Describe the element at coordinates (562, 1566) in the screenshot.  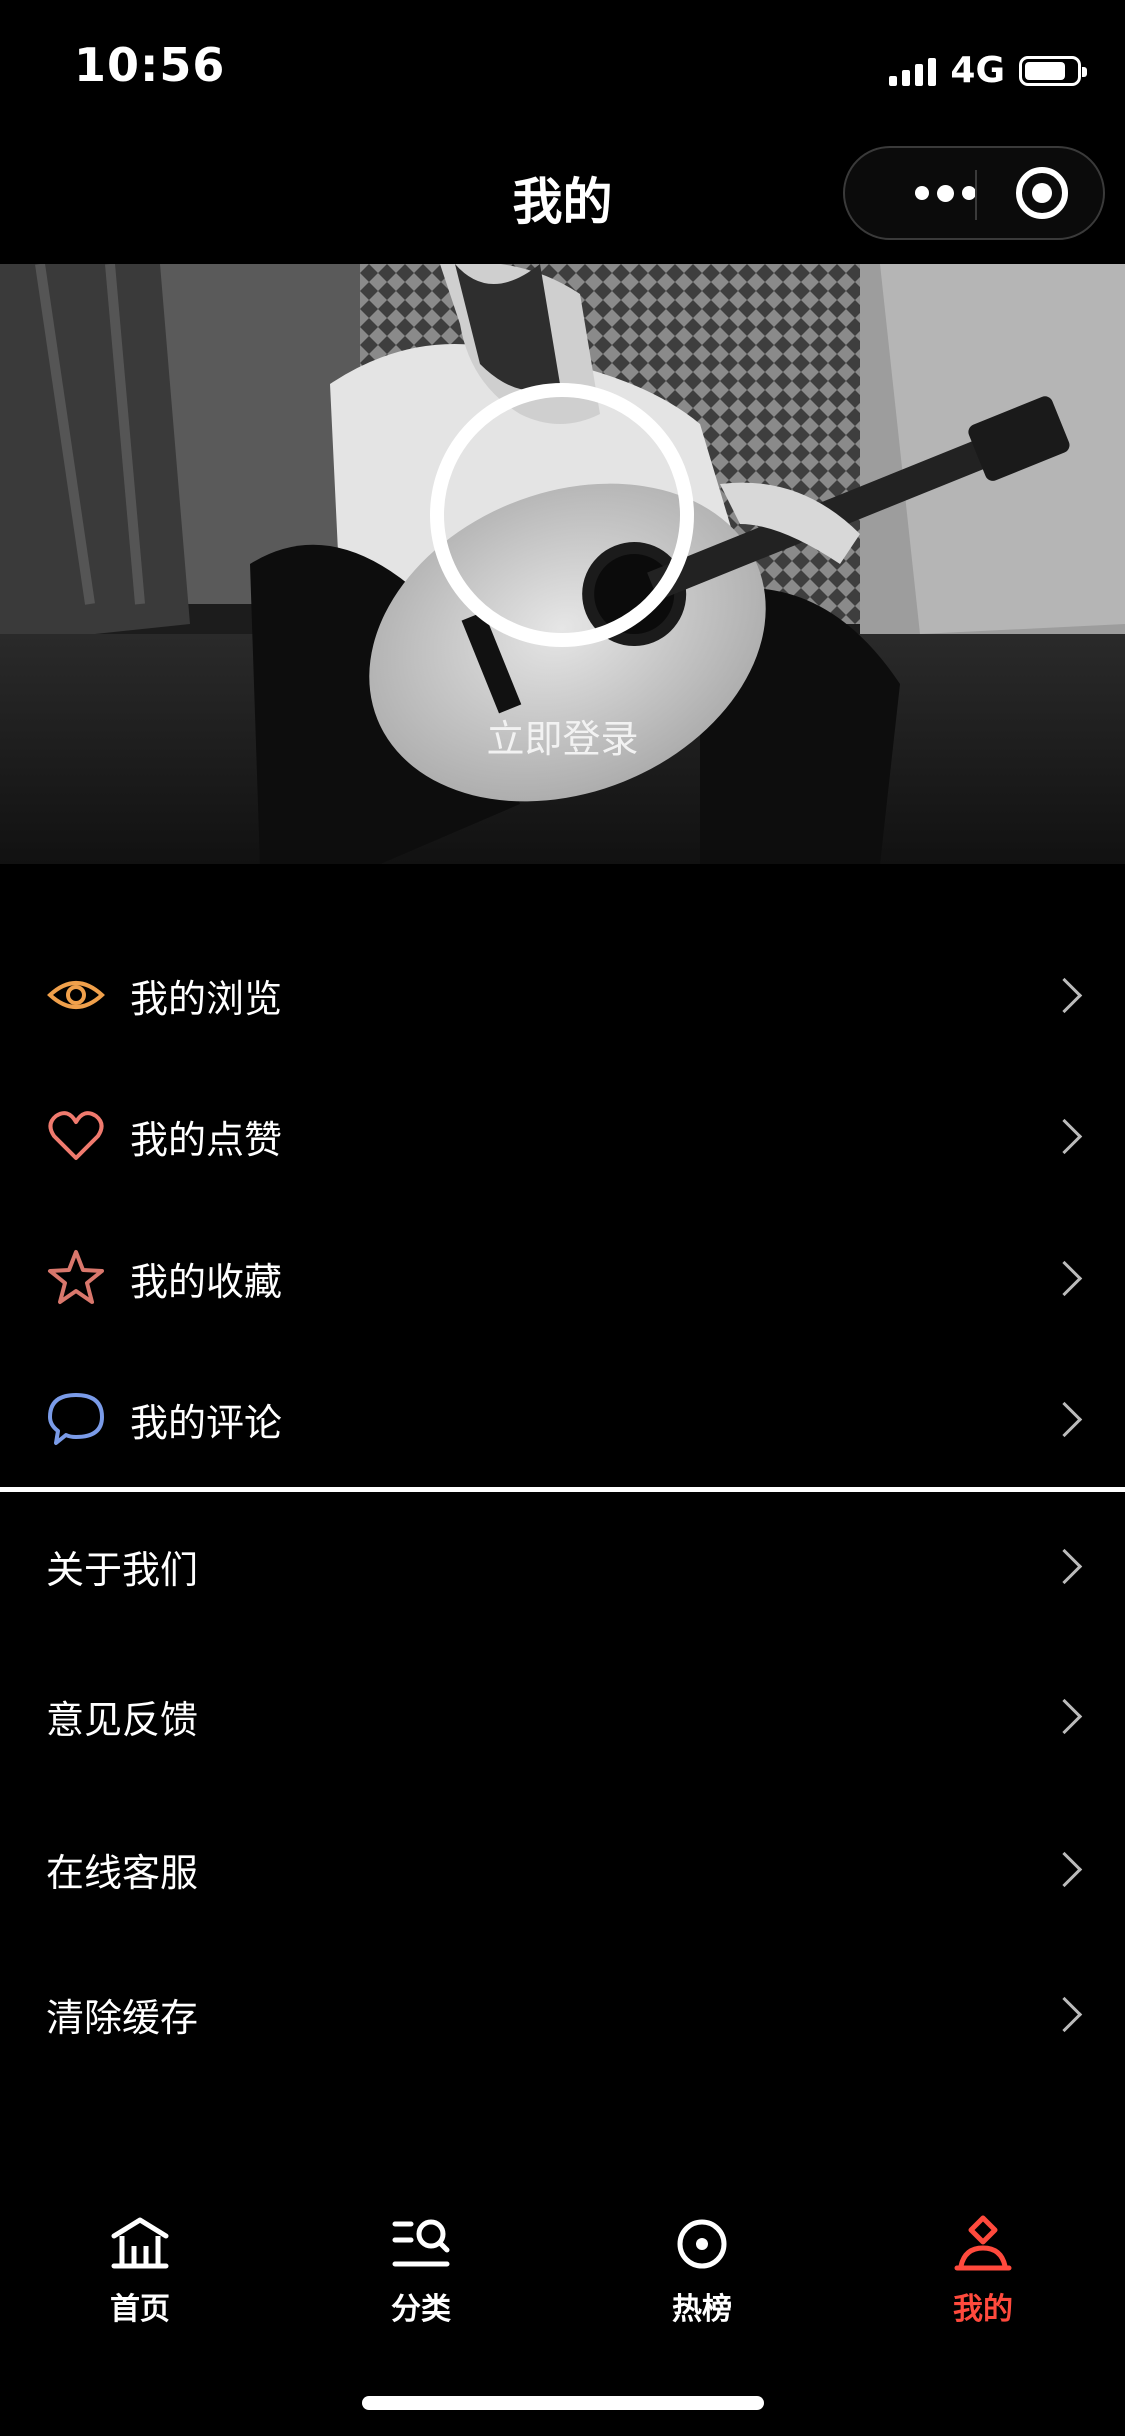
I see `menu-item-about-us: 关于我们` at that location.